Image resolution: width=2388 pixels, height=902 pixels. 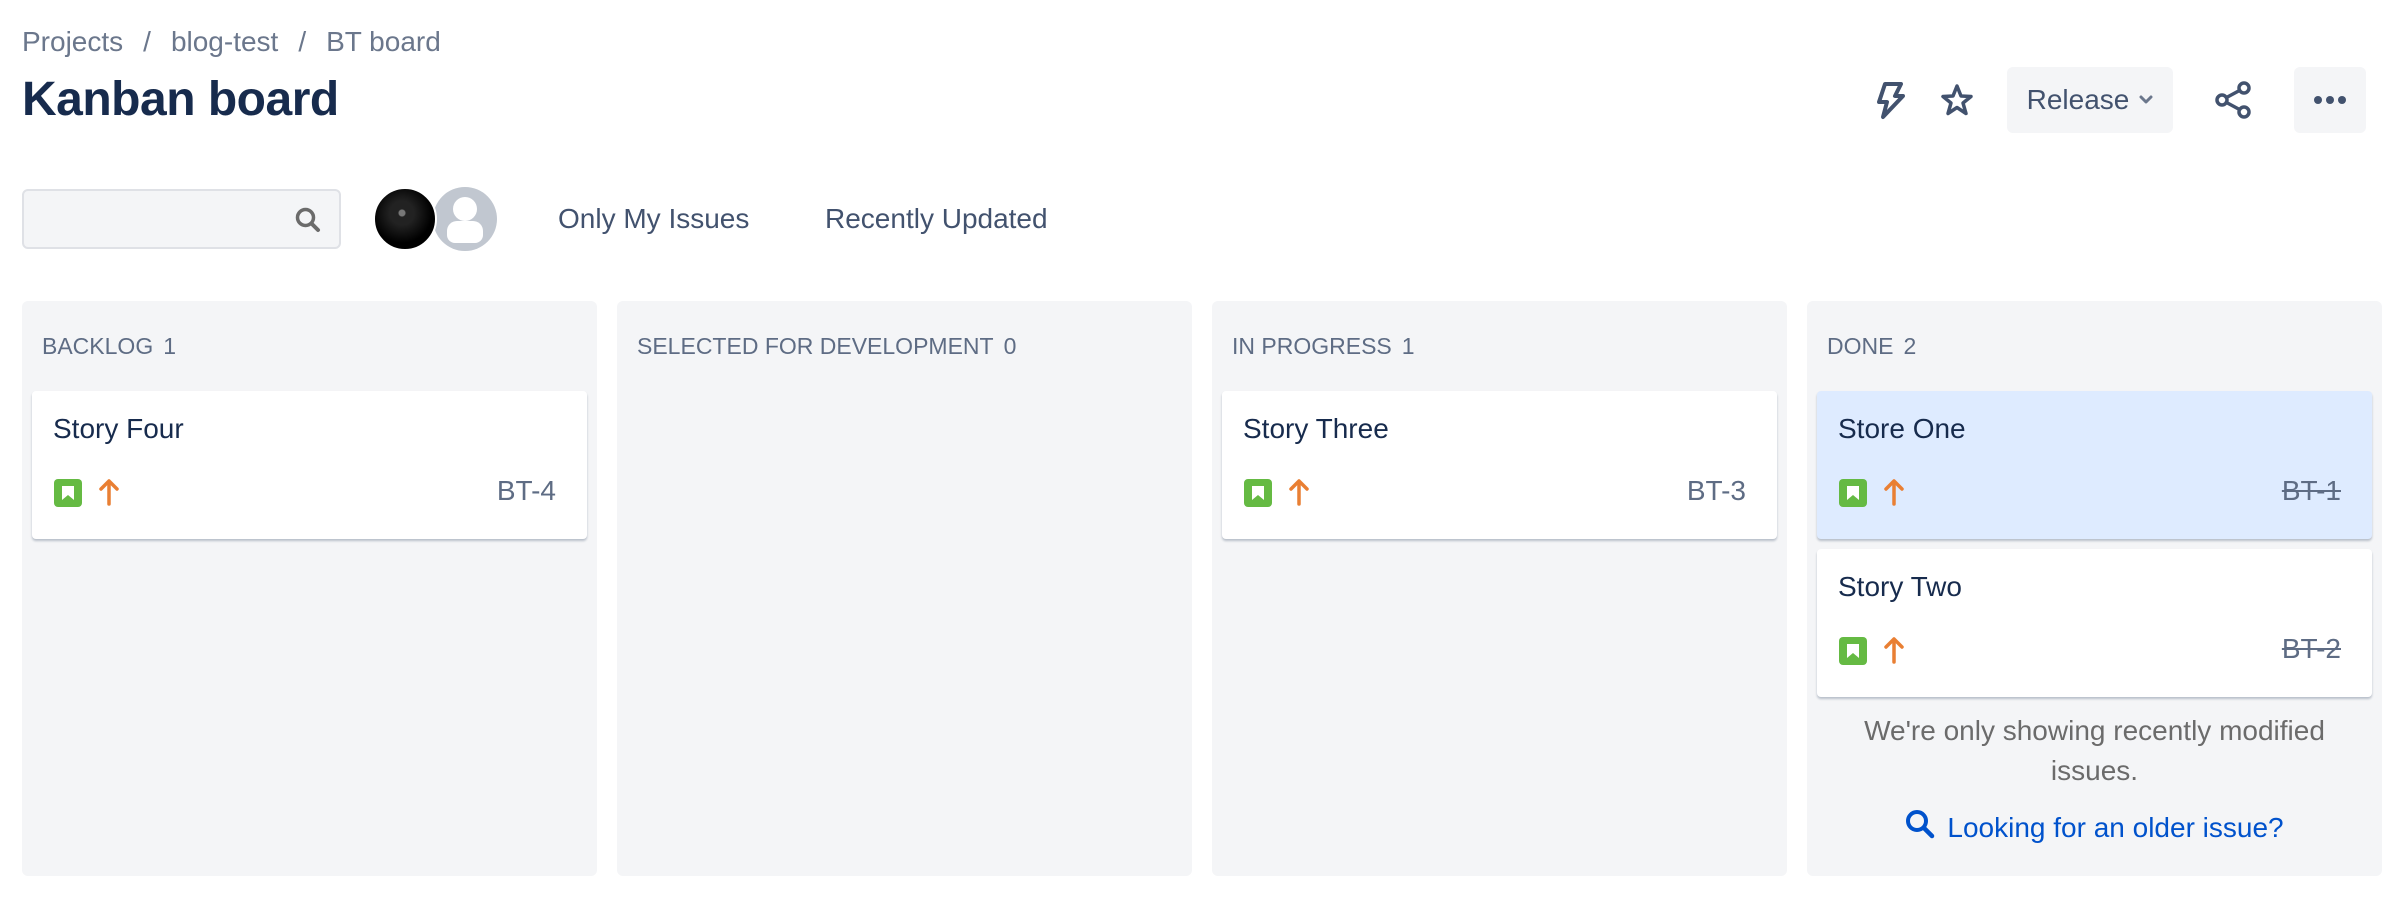 I want to click on board-toolbar: Only My Issues Recently Updated, so click(x=1194, y=219).